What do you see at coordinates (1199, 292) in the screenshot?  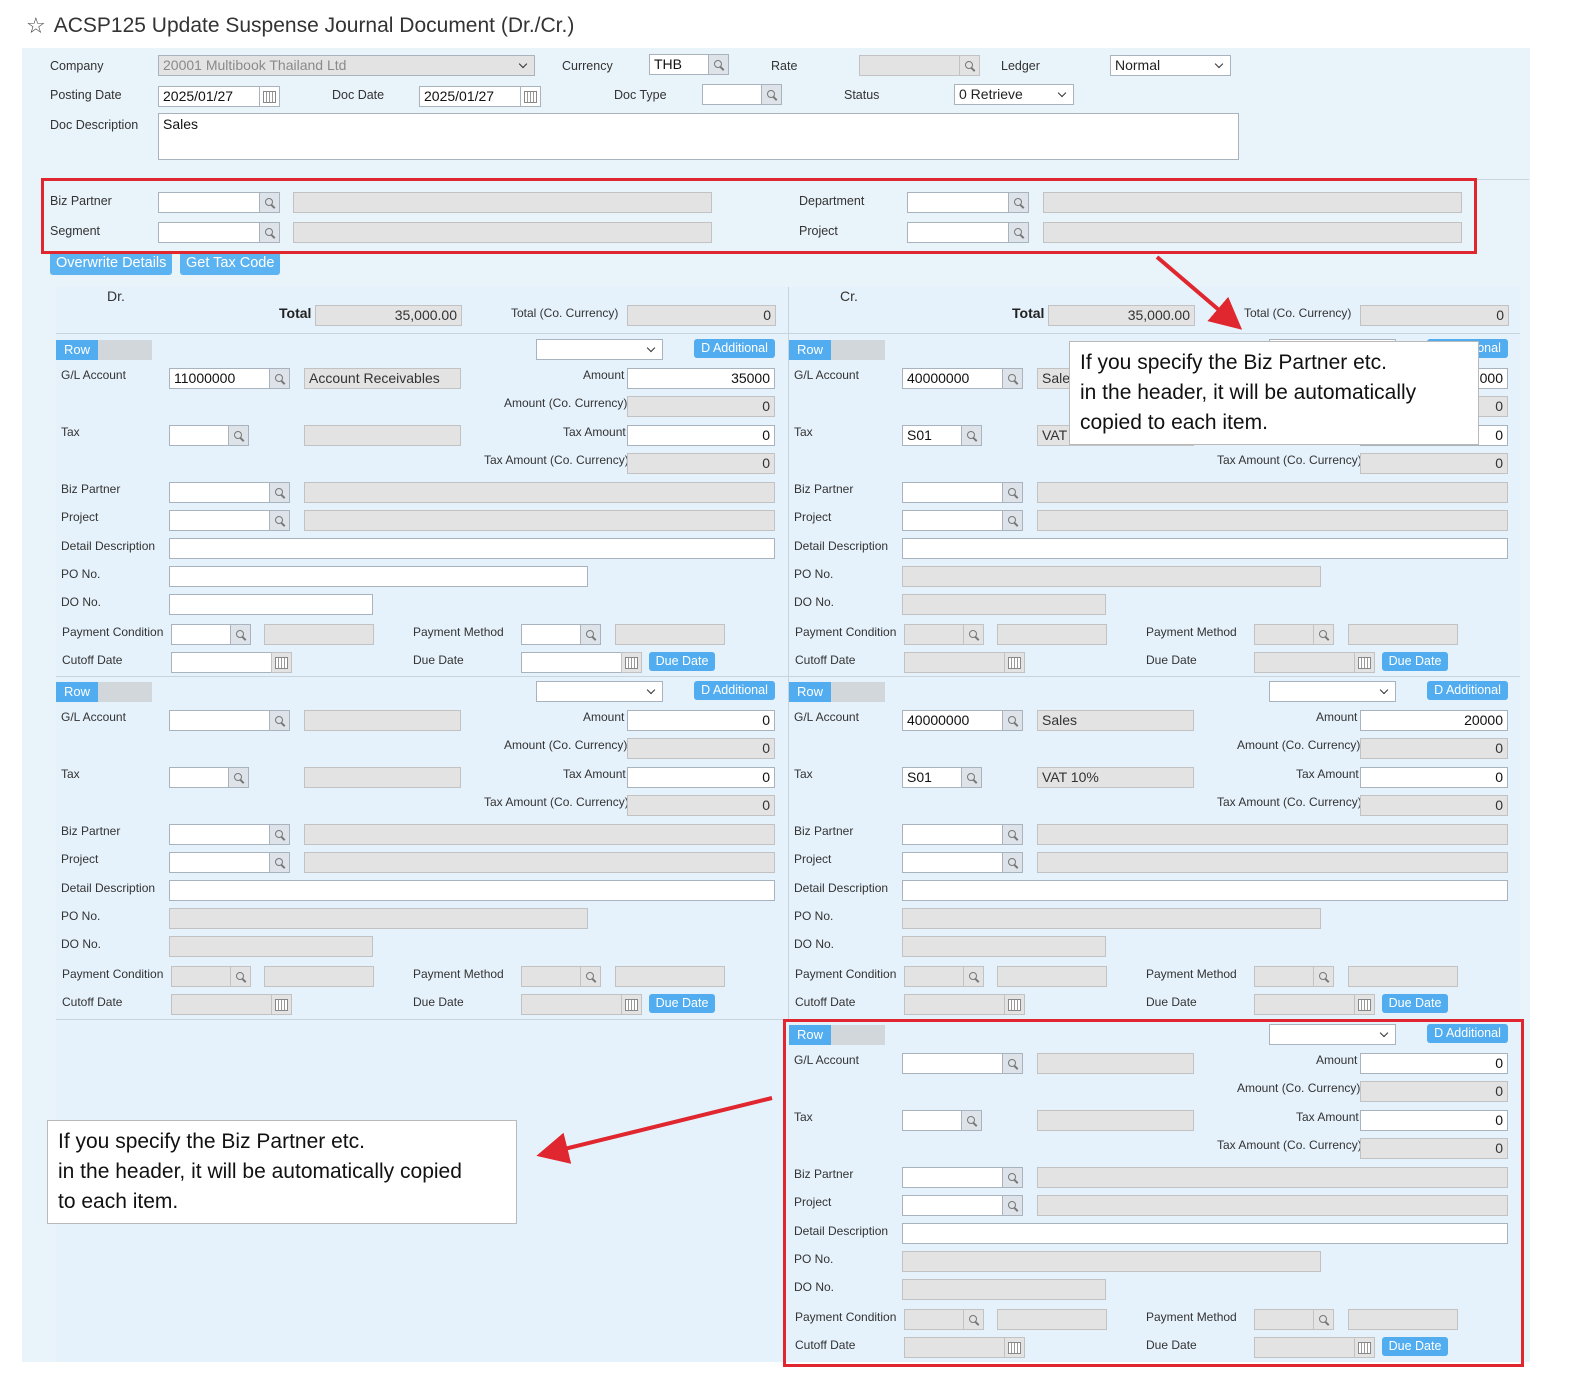 I see `arrow-to-top-note` at bounding box center [1199, 292].